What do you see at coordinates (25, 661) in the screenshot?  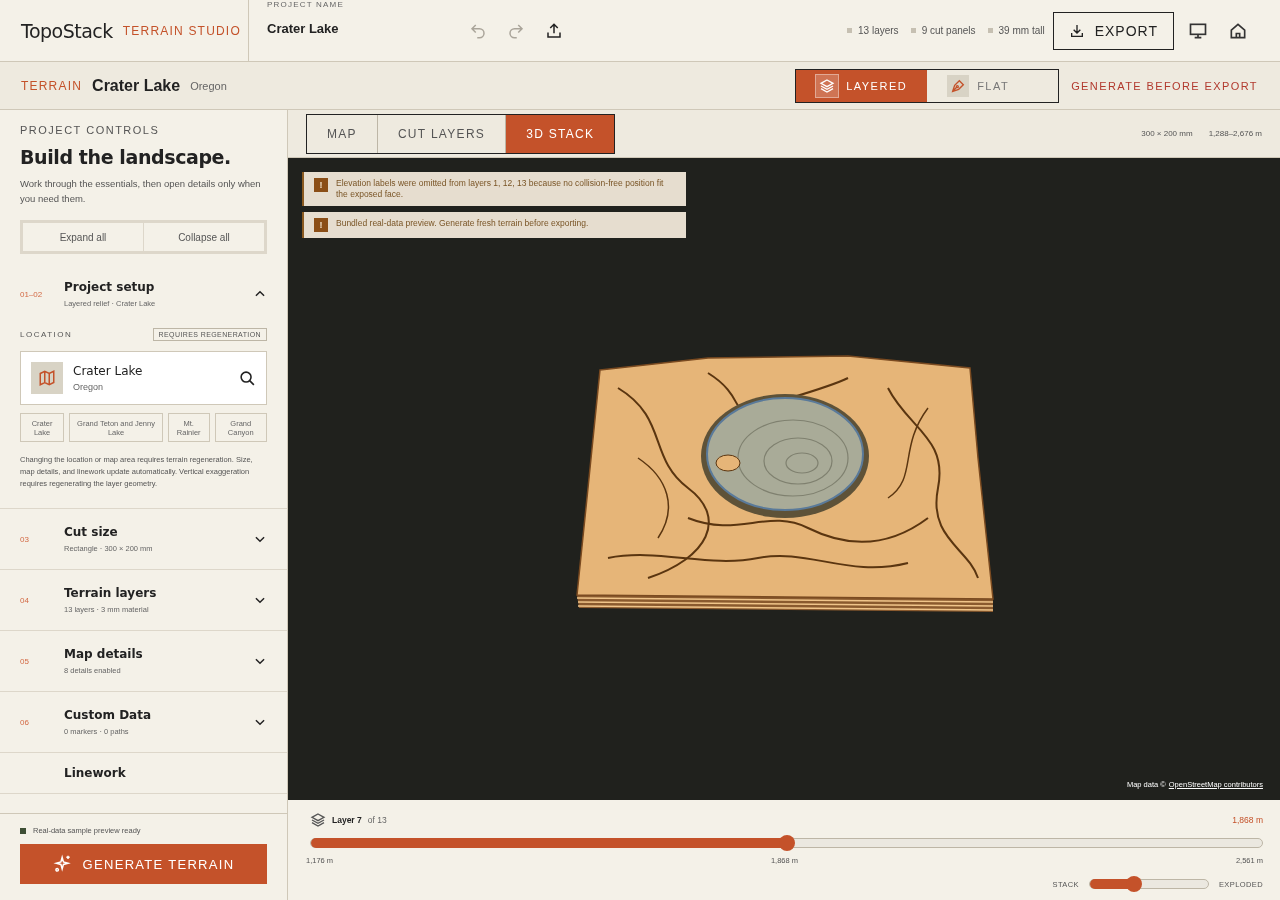 I see `section-number: 05` at bounding box center [25, 661].